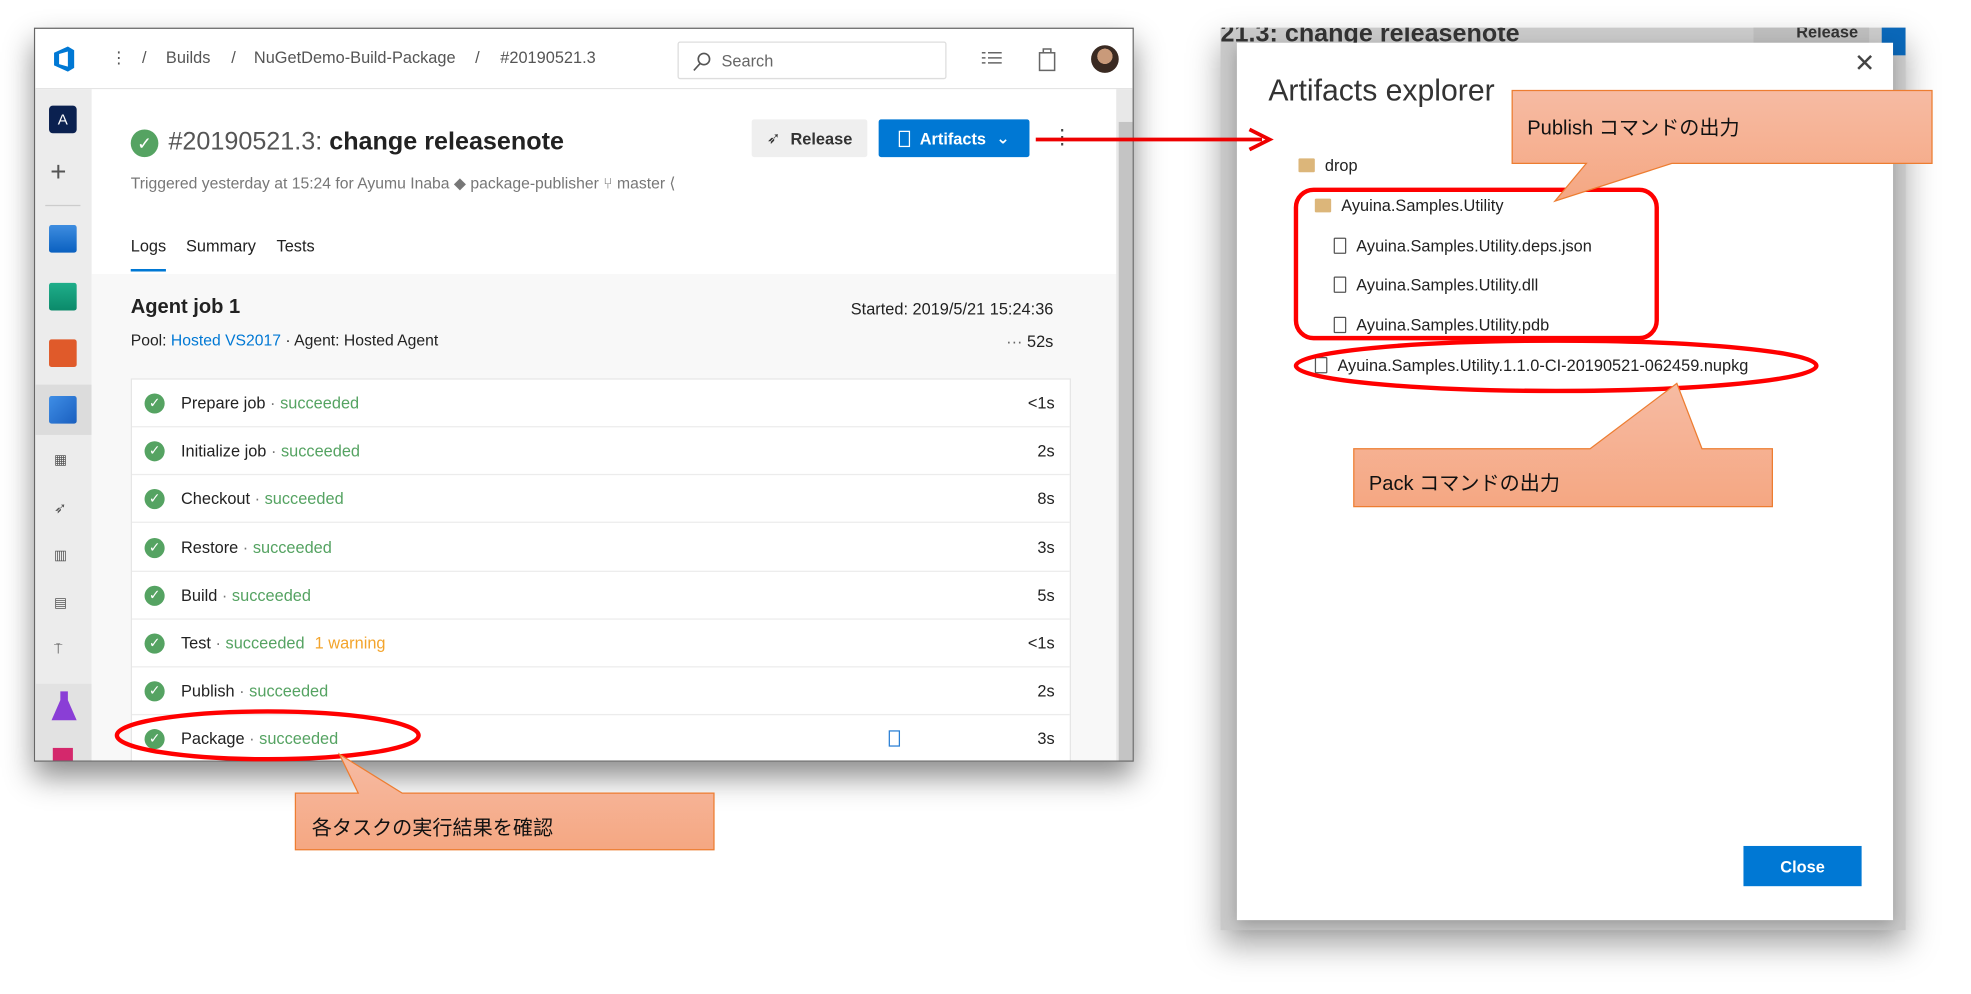 This screenshot has height=994, width=1971. What do you see at coordinates (600, 644) in the screenshot?
I see `step-row: ✓ Test · succeeded 1 warning <1s` at bounding box center [600, 644].